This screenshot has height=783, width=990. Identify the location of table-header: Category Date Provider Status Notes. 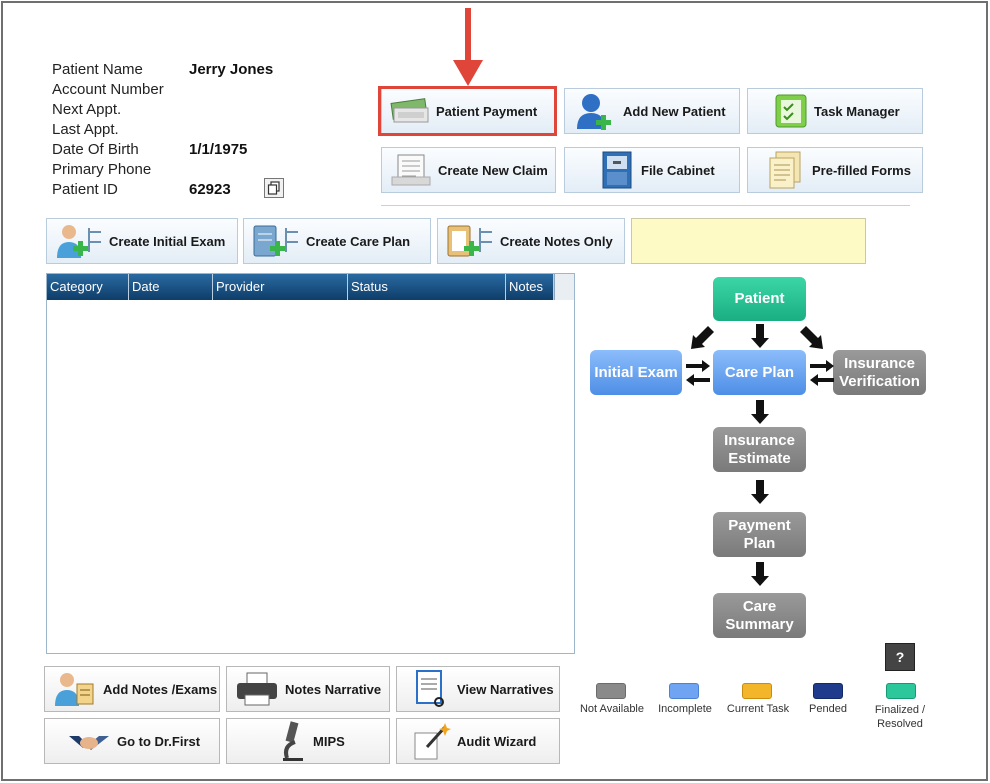
(310, 287).